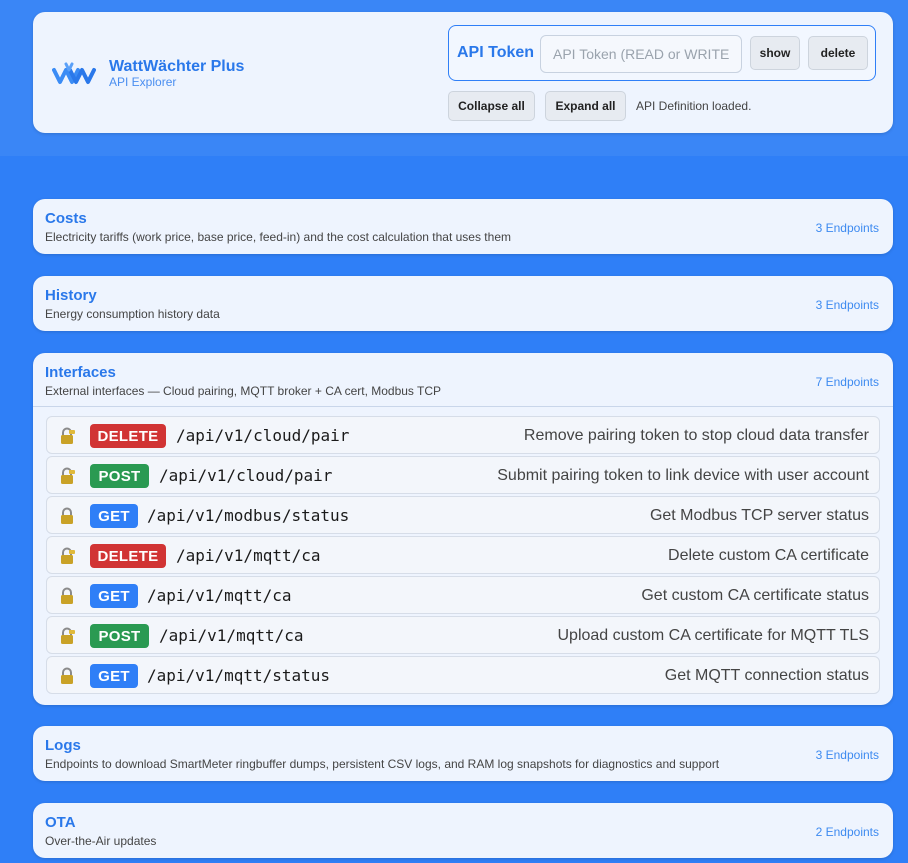 This screenshot has height=863, width=908. I want to click on endpoint-summary: Get MQTT connection status, so click(766, 675).